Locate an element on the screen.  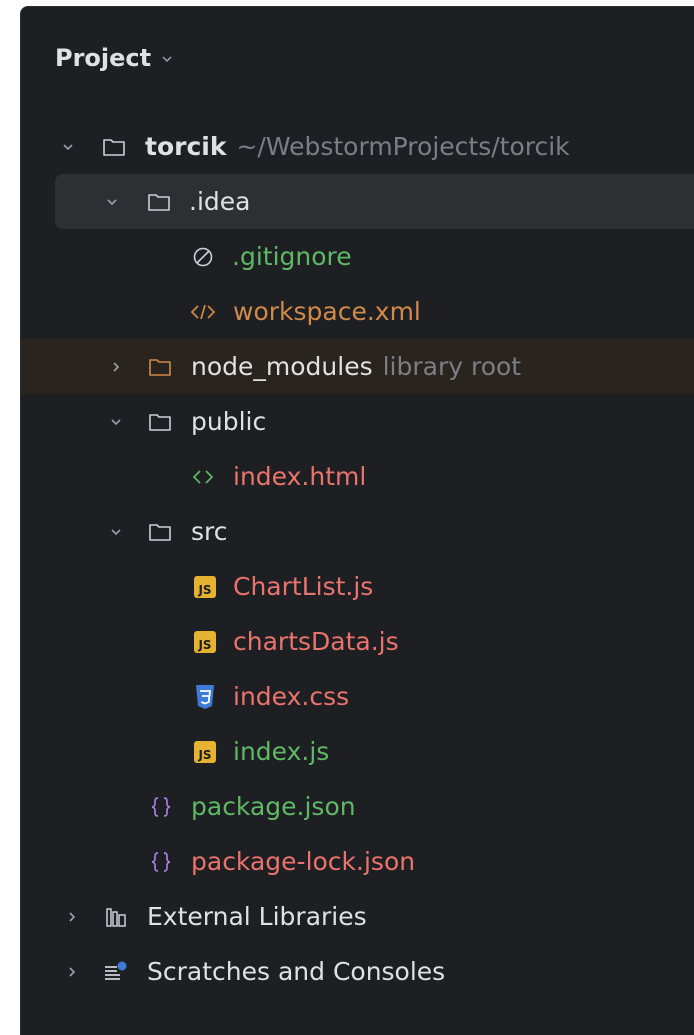
tree-item-public: public is located at coordinates (357, 421).